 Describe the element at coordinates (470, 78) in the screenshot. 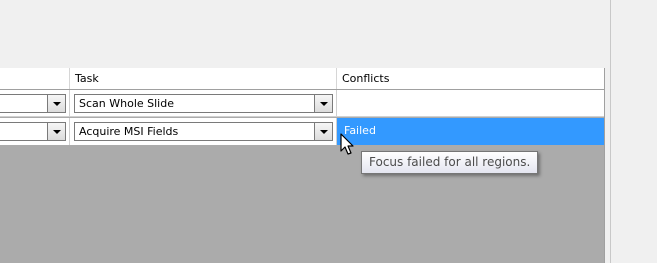

I see `column-header-conflicts: Conflicts` at that location.